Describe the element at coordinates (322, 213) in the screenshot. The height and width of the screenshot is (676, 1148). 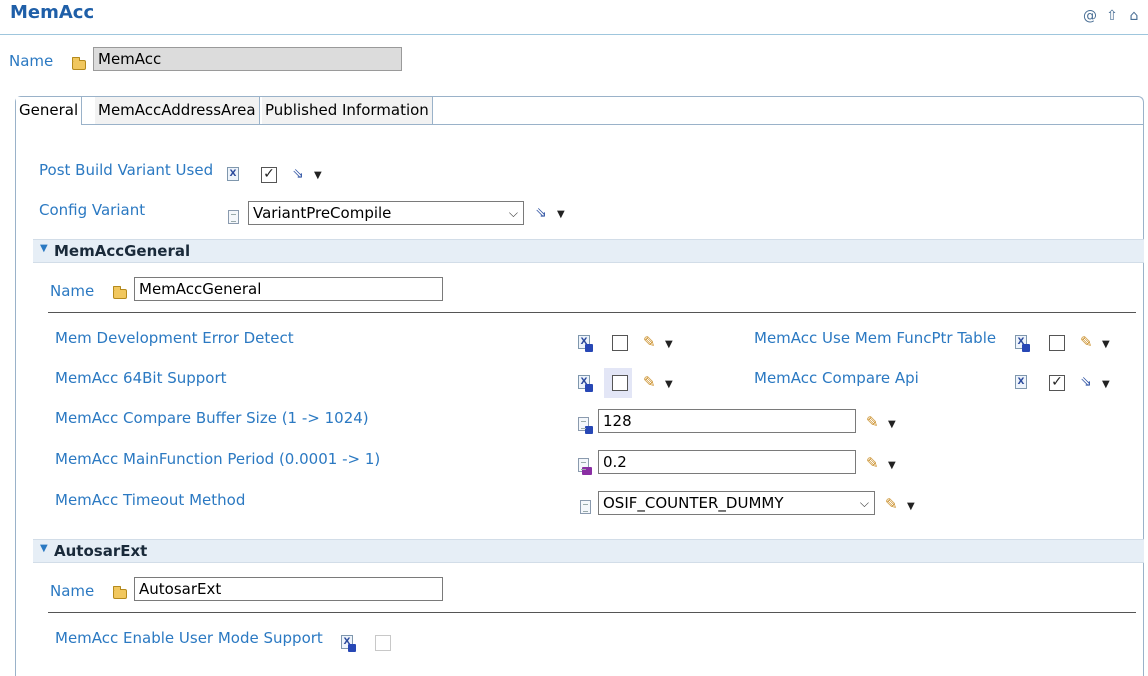
I see `config-variant-value: VariantPreCompile` at that location.